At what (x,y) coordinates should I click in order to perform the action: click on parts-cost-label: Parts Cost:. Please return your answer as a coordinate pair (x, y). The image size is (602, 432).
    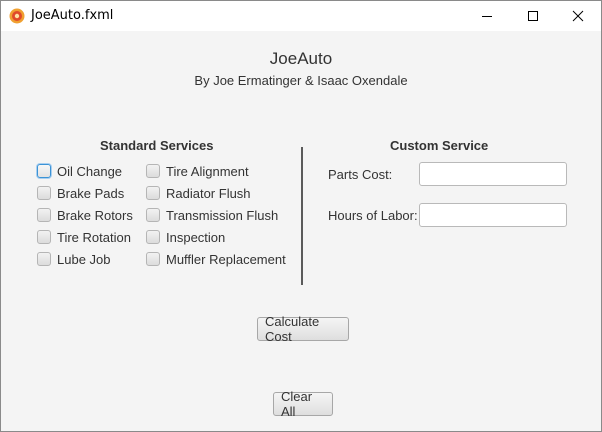
    Looking at the image, I should click on (360, 174).